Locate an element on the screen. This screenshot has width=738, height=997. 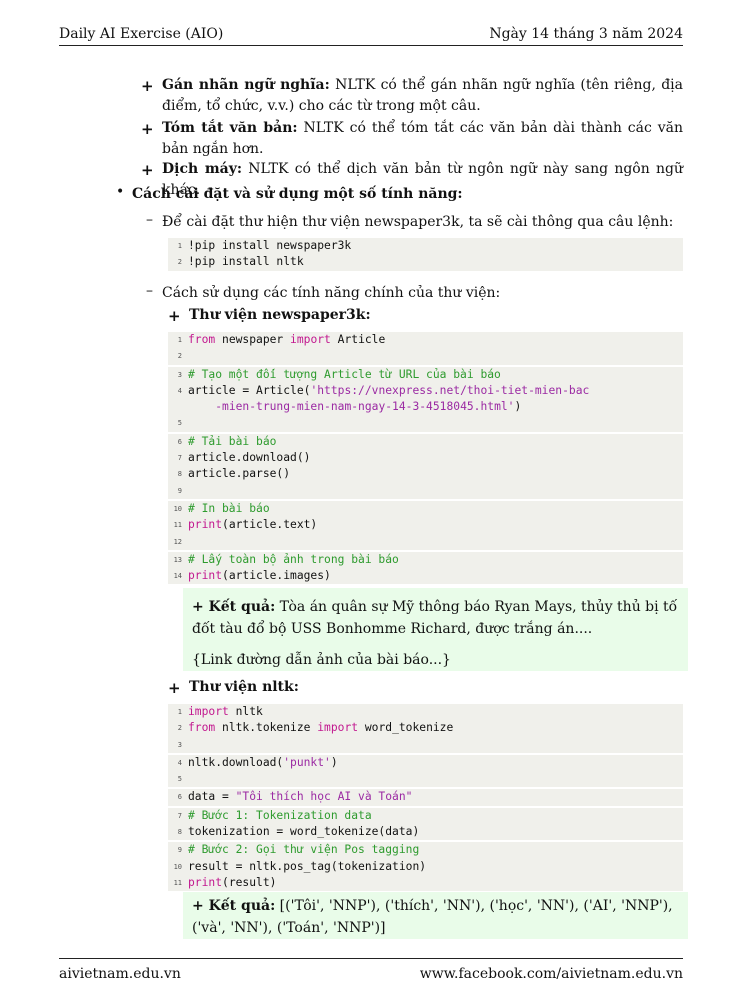
code-line: 10 result = nltk.pos_tag(tokenization) is located at coordinates (300, 866).